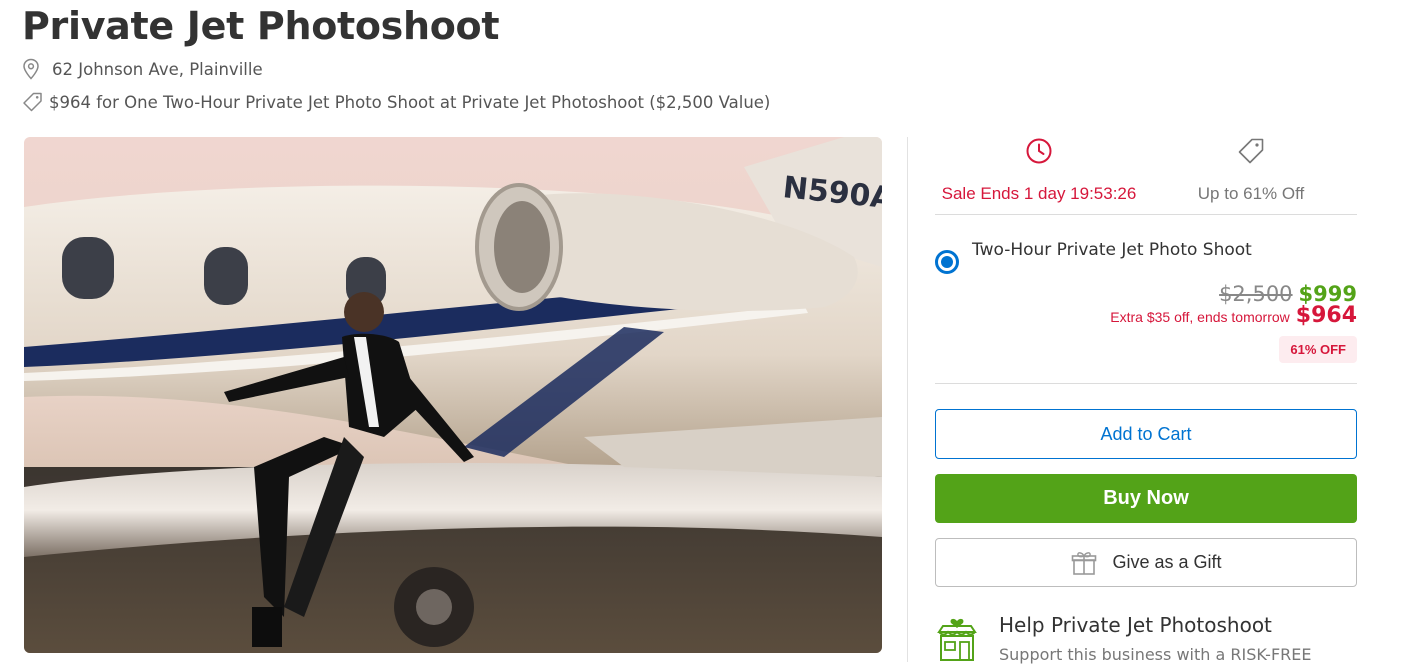 The width and height of the screenshot is (1422, 664). I want to click on give-as-gift-button: Give as a Gift, so click(1146, 562).